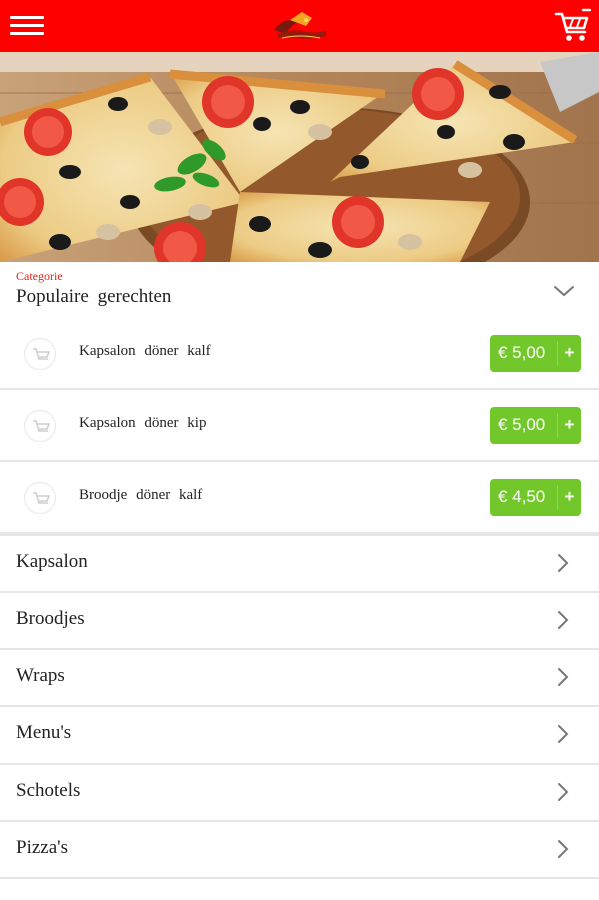  What do you see at coordinates (42, 847) in the screenshot?
I see `category-row-label: Pizza's` at bounding box center [42, 847].